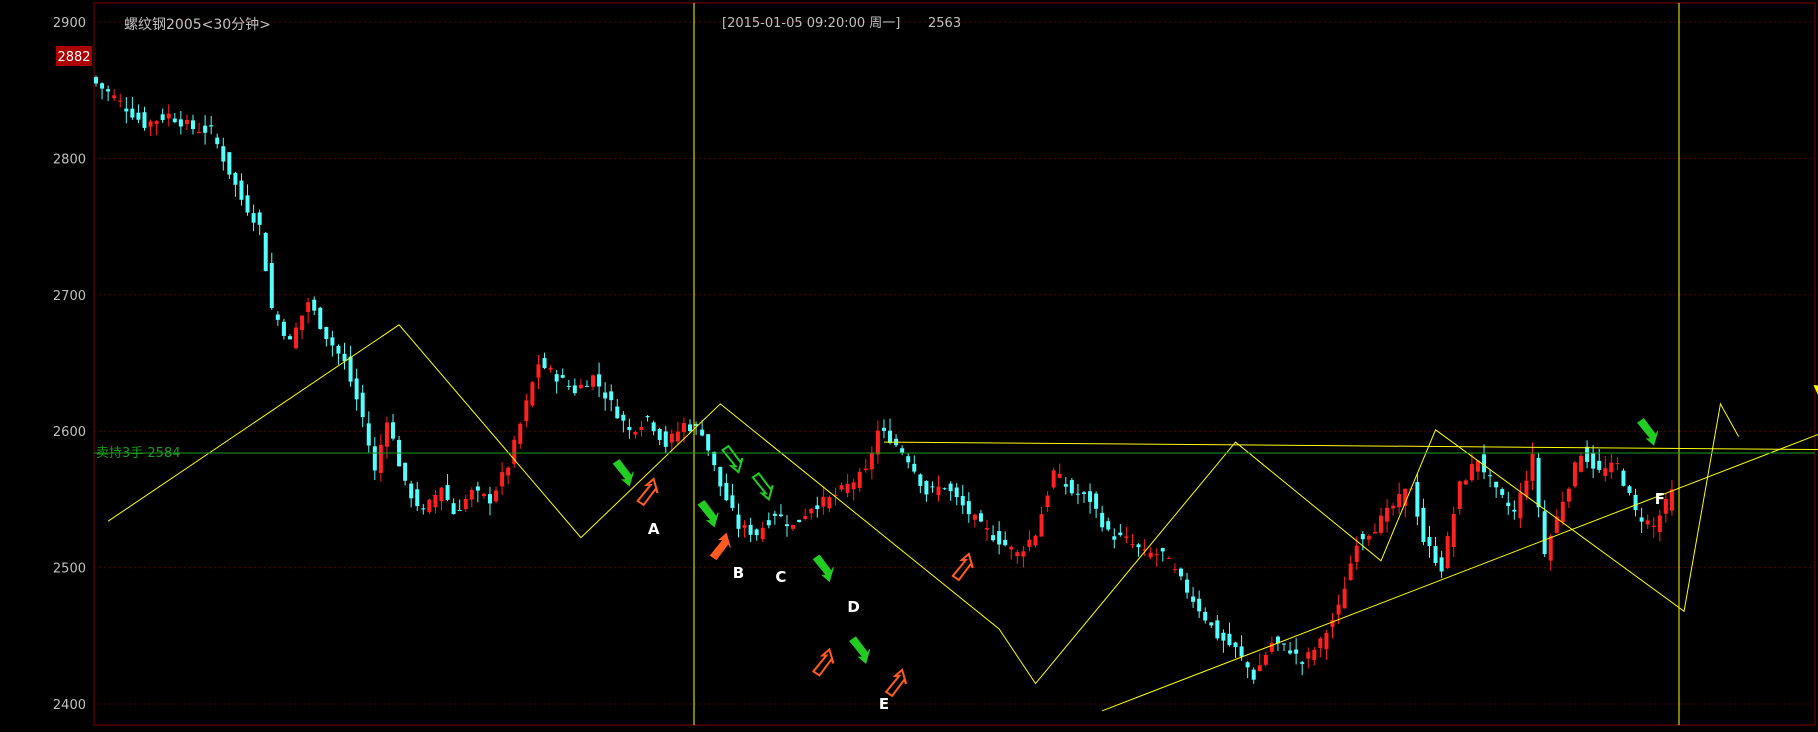  I want to click on point-label: F, so click(1660, 499).